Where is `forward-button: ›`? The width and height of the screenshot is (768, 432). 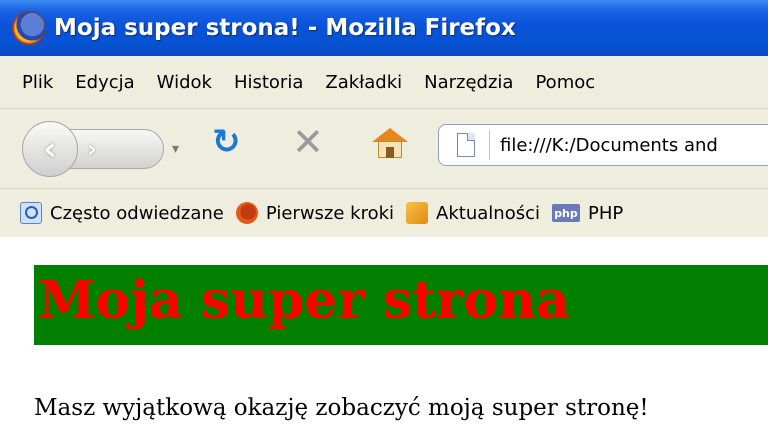
forward-button: › is located at coordinates (114, 149).